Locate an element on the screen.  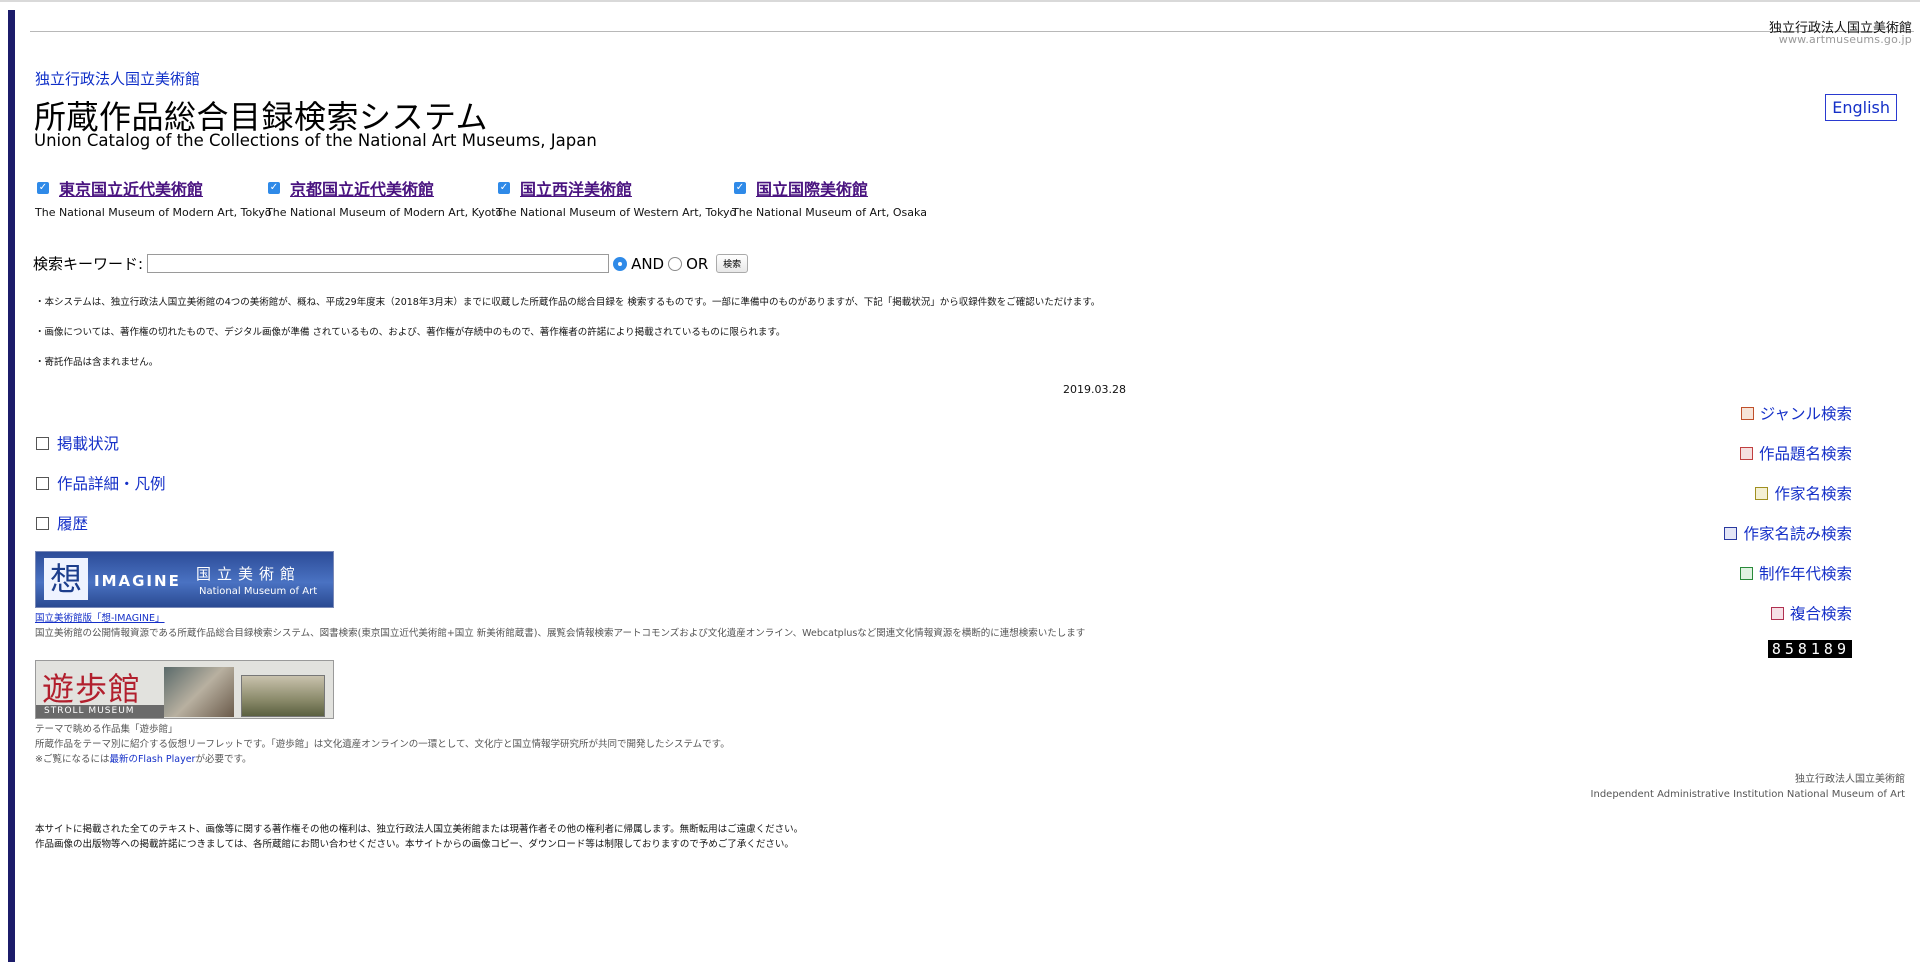
flash-note-suffix: が必要です。 is located at coordinates (223, 759).